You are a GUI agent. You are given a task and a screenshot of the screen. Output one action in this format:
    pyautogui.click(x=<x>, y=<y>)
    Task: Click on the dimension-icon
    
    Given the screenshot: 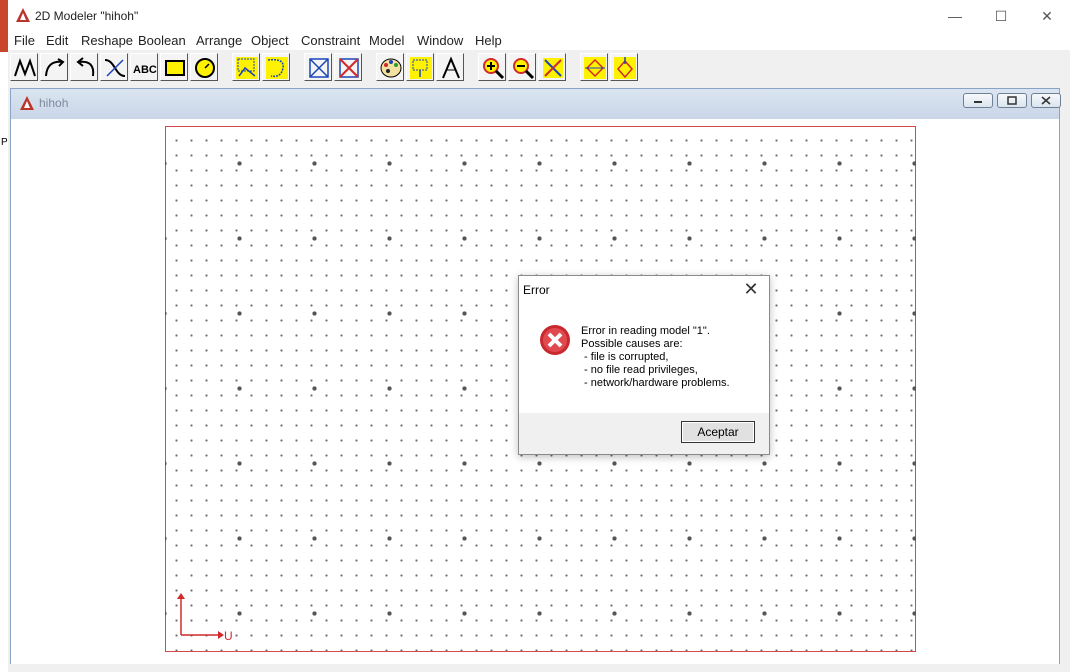 What is the action you would take?
    pyautogui.click(x=595, y=68)
    